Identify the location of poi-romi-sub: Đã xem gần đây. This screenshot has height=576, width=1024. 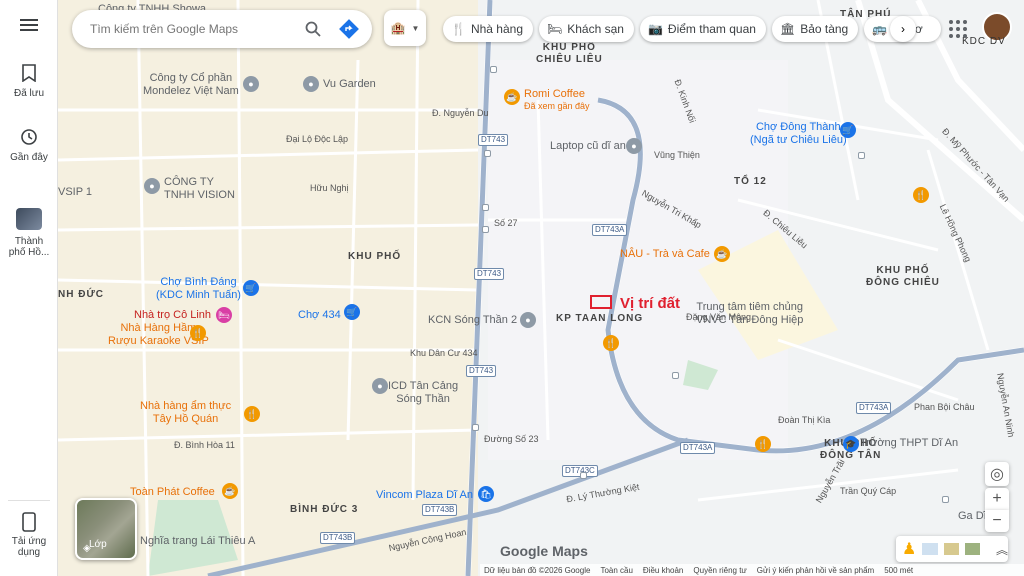
(557, 106).